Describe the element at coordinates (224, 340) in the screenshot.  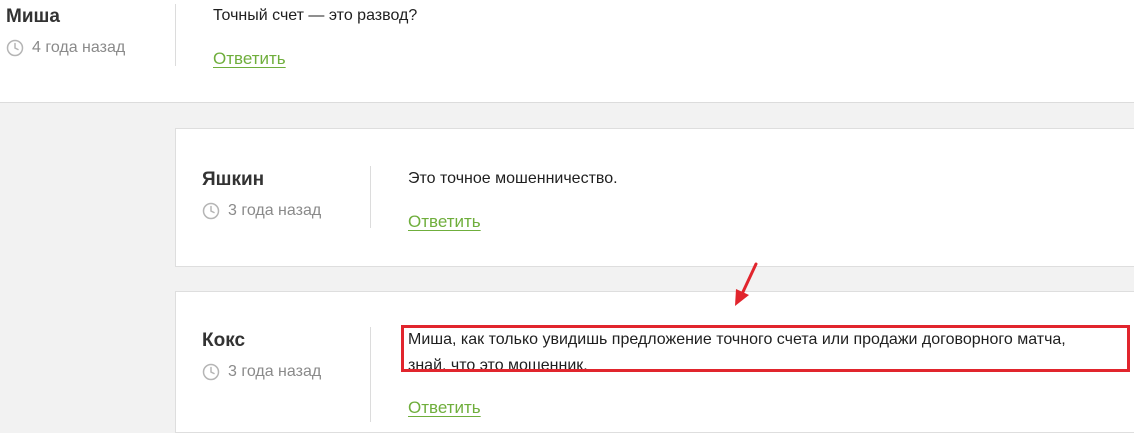
I see `comment-author: Кокс` at that location.